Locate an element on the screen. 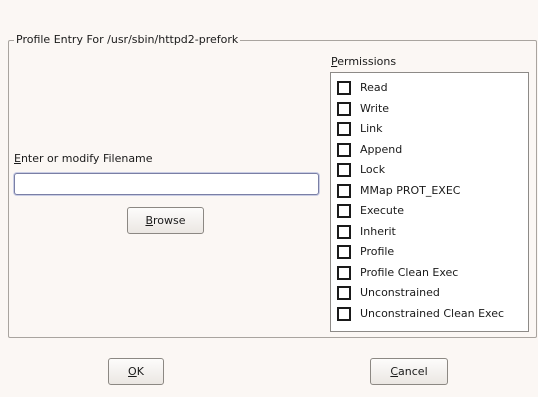 This screenshot has height=397, width=538. permission-read: Read is located at coordinates (429, 88).